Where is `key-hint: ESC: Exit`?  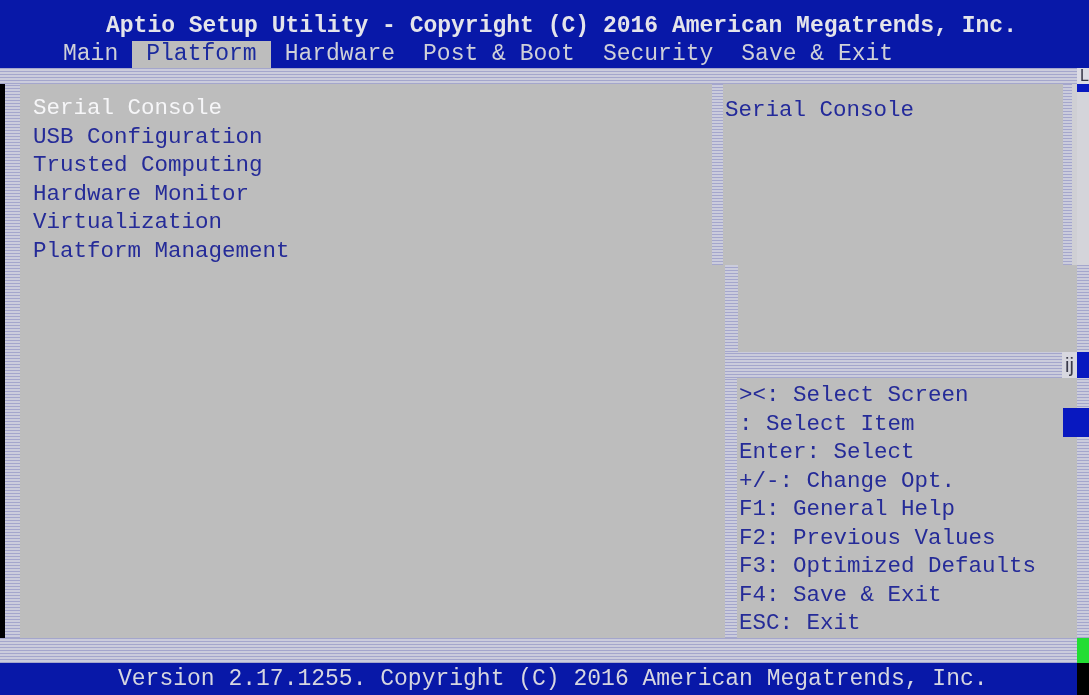
key-hint: ESC: Exit is located at coordinates (800, 623).